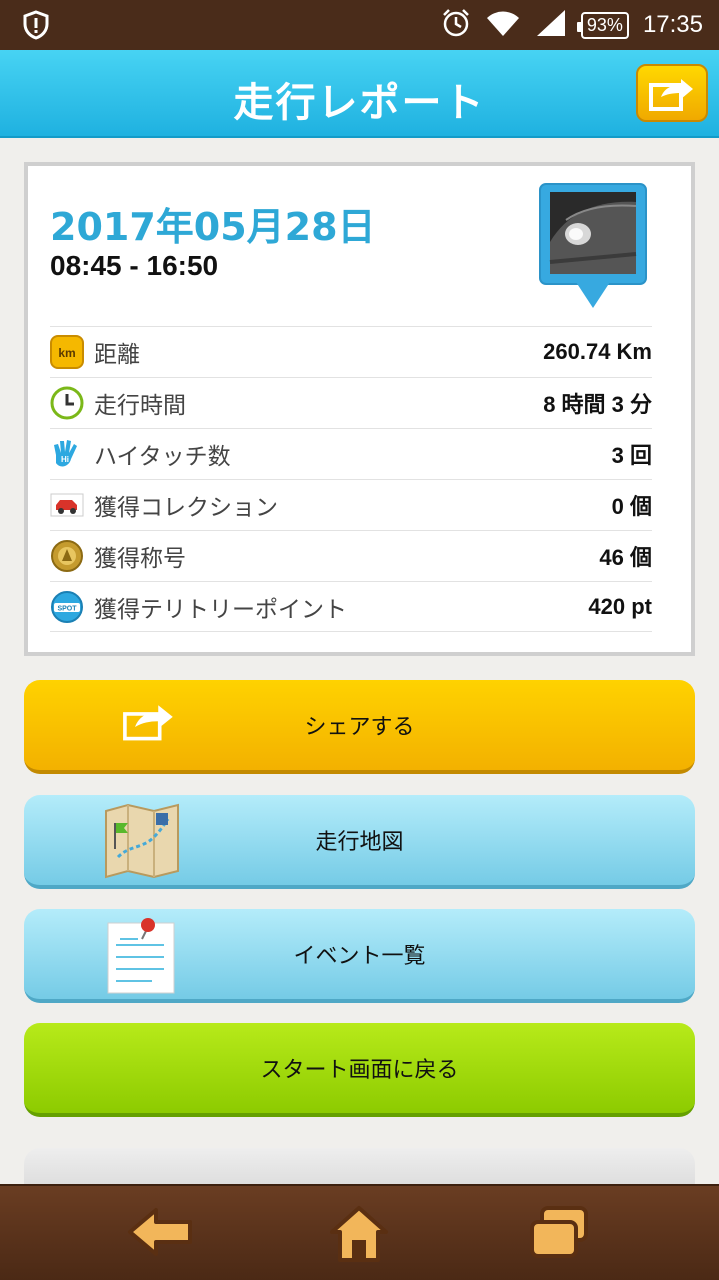  Describe the element at coordinates (142, 841) in the screenshot. I see `map-icon` at that location.